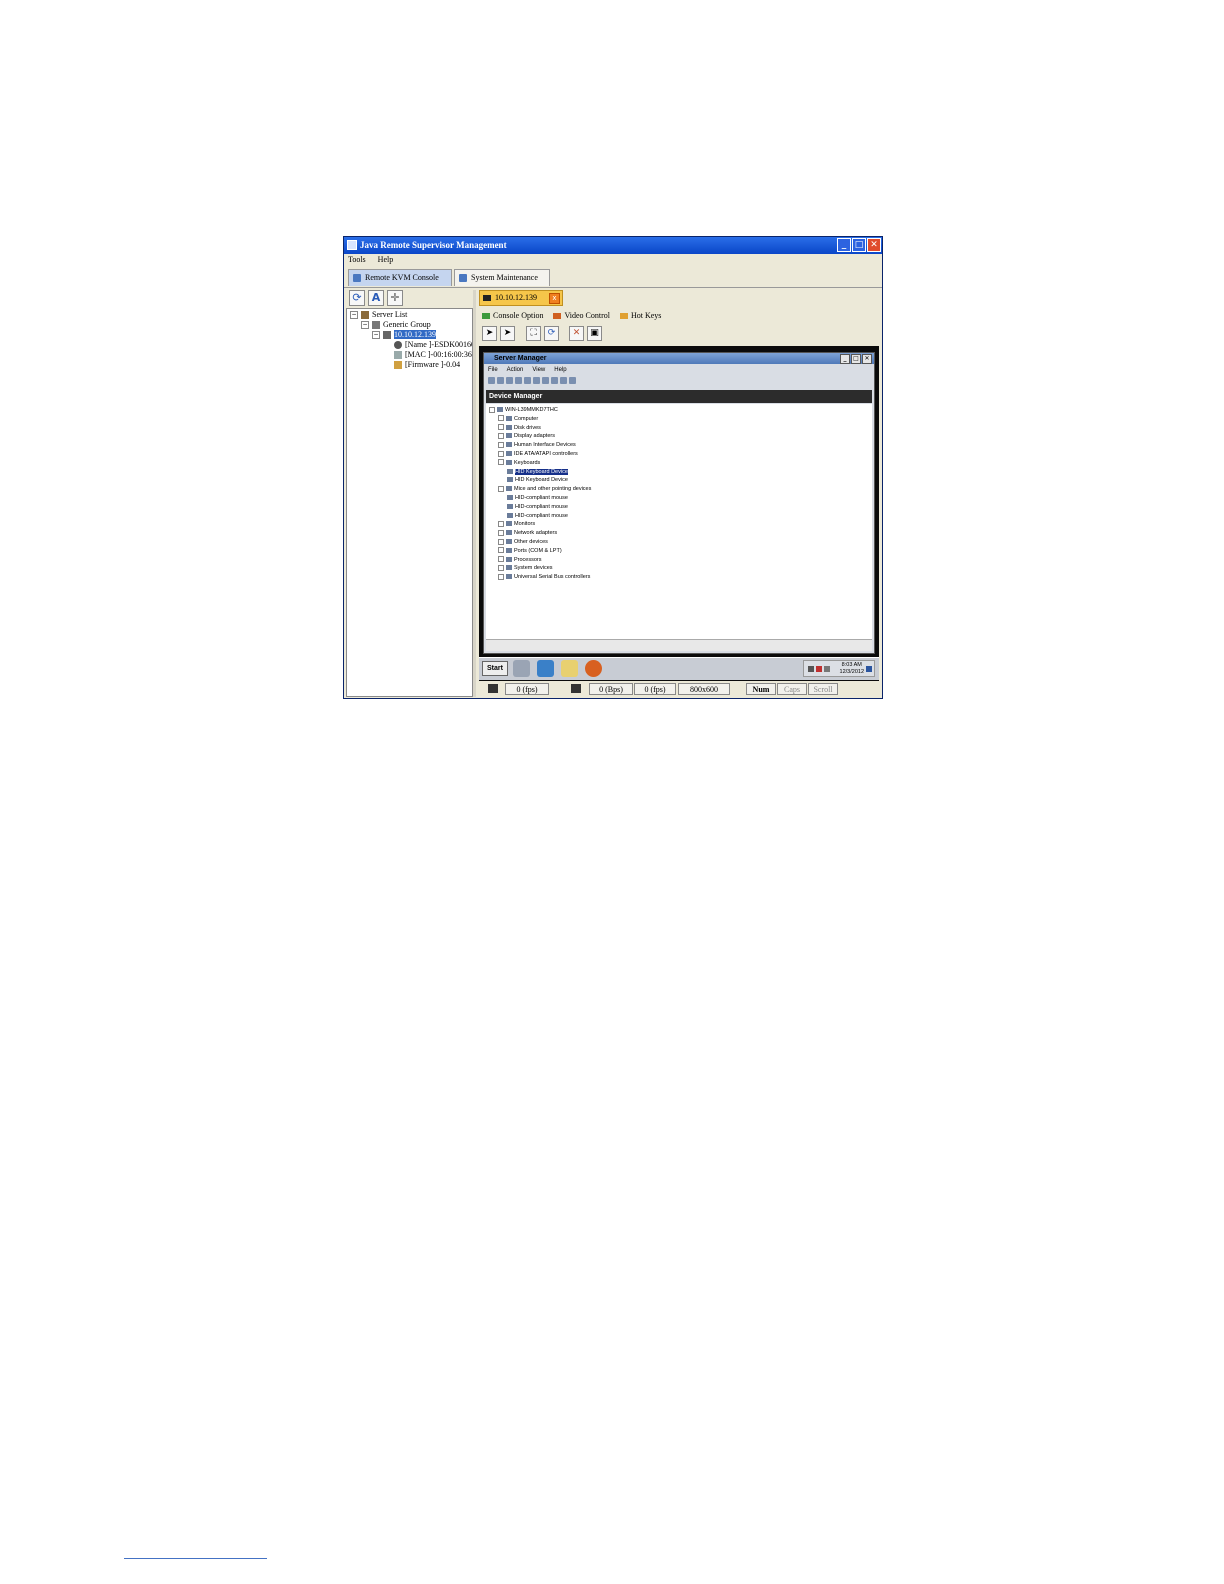 The height and width of the screenshot is (1584, 1224). Describe the element at coordinates (386, 259) in the screenshot. I see `menu-help: Help` at that location.